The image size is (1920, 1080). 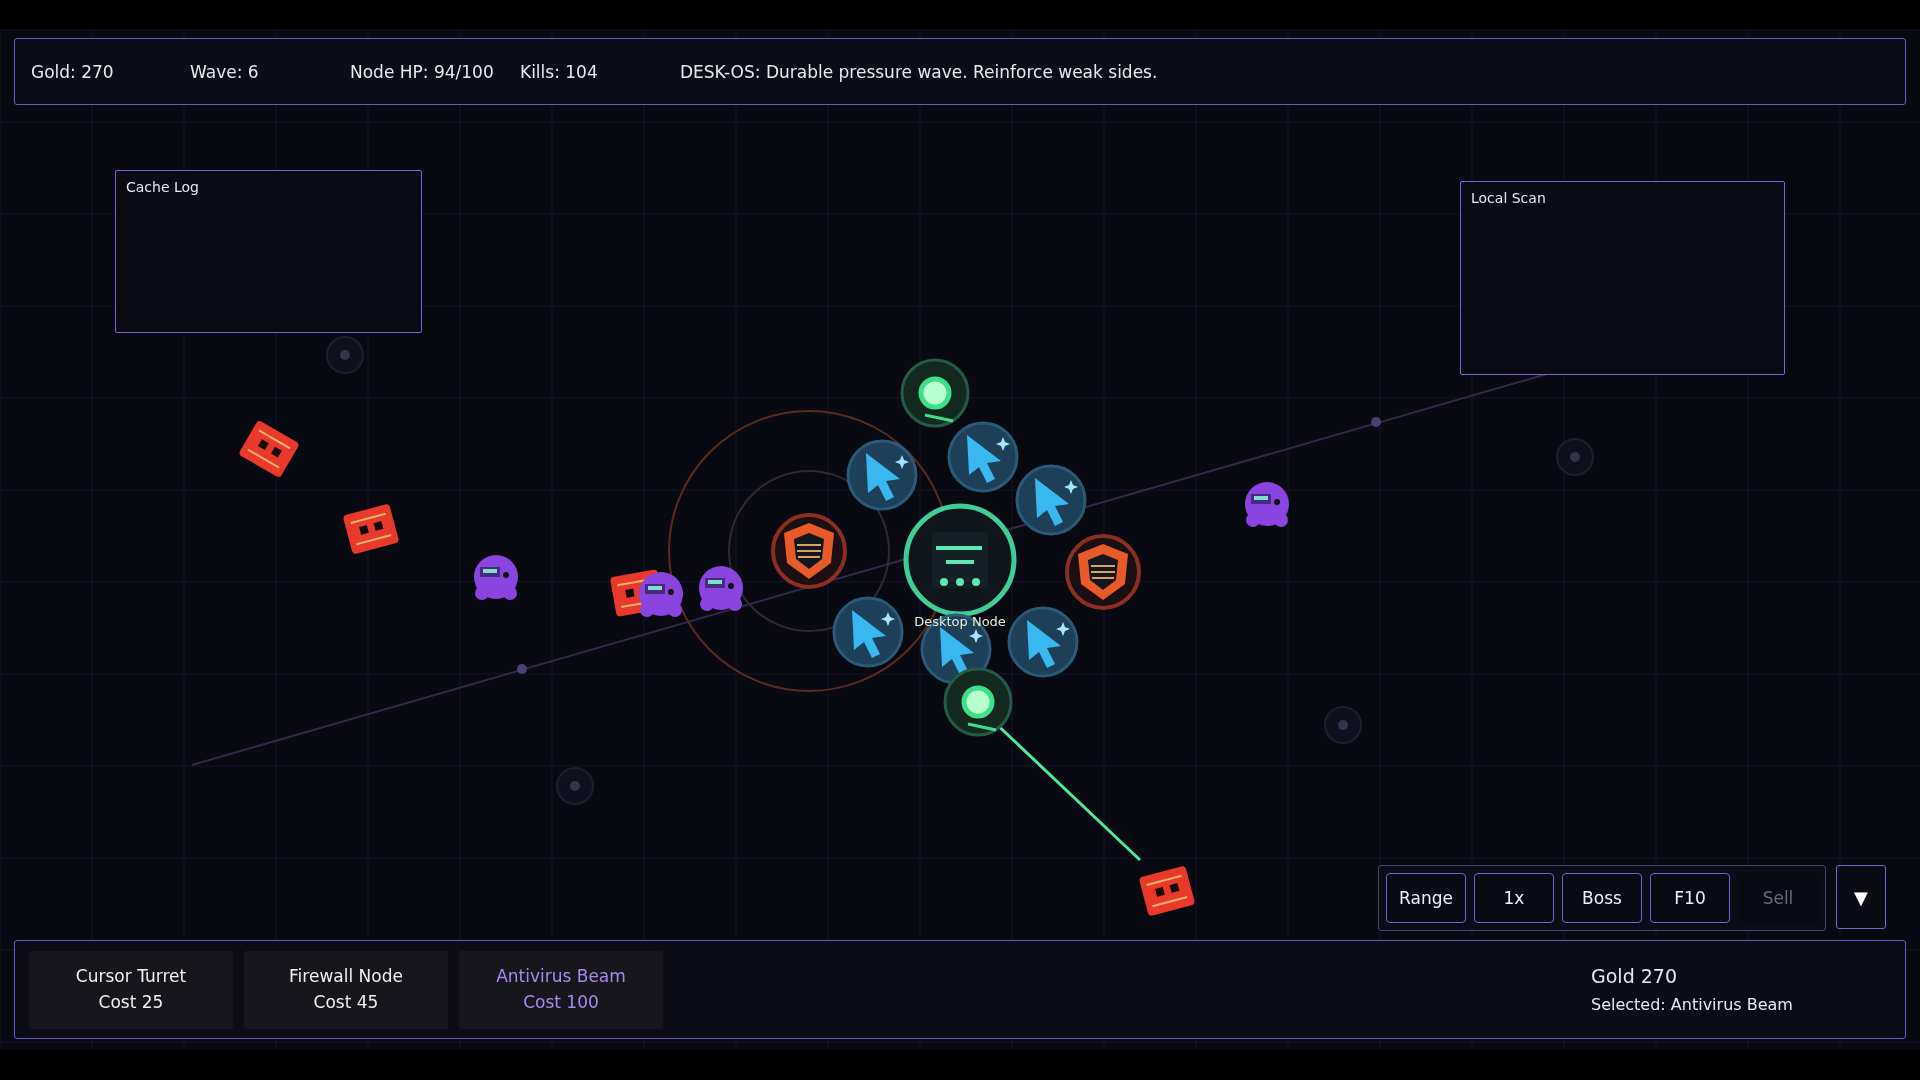 I want to click on selection-text: Selected: Antivirus Beam, so click(x=1692, y=1004).